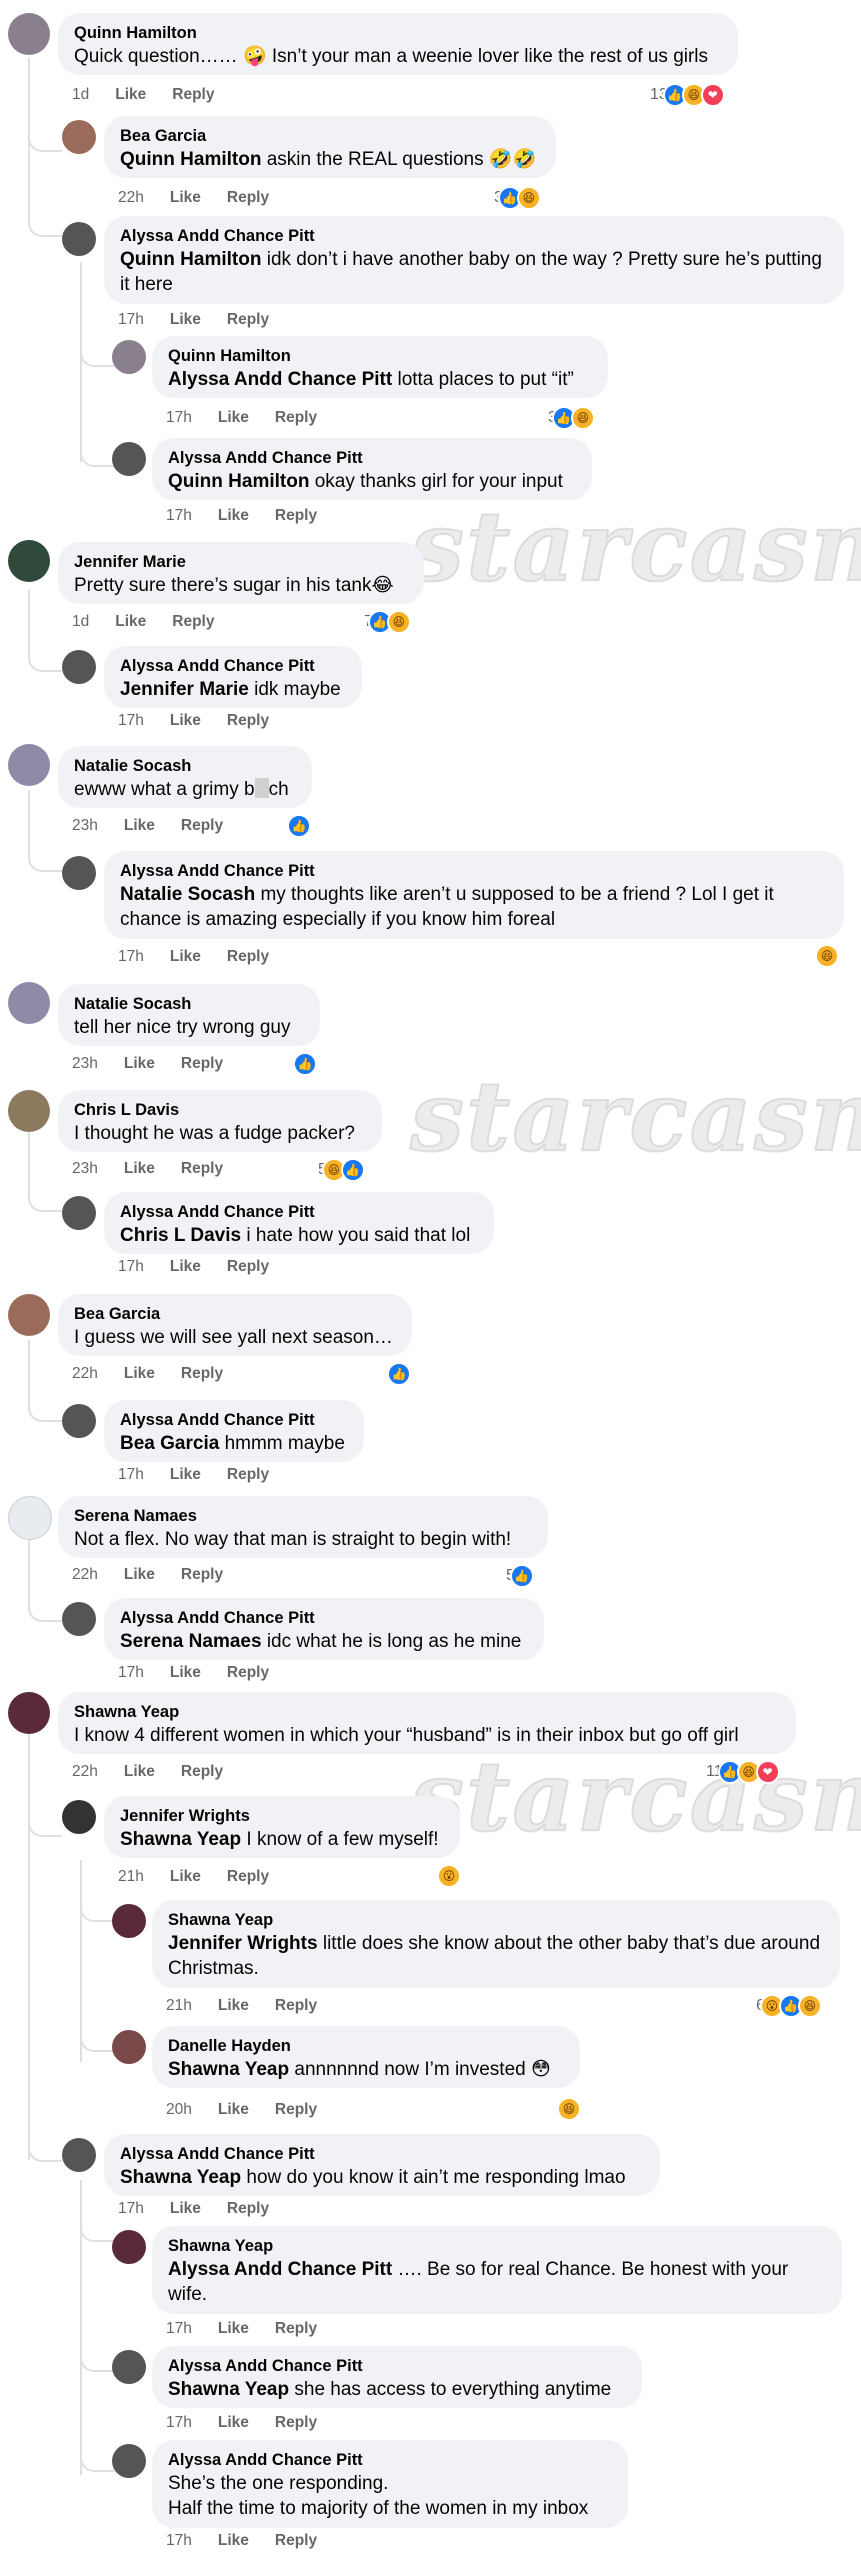 The width and height of the screenshot is (861, 2560). I want to click on reaction-summary: 5 👍, so click(520, 1576).